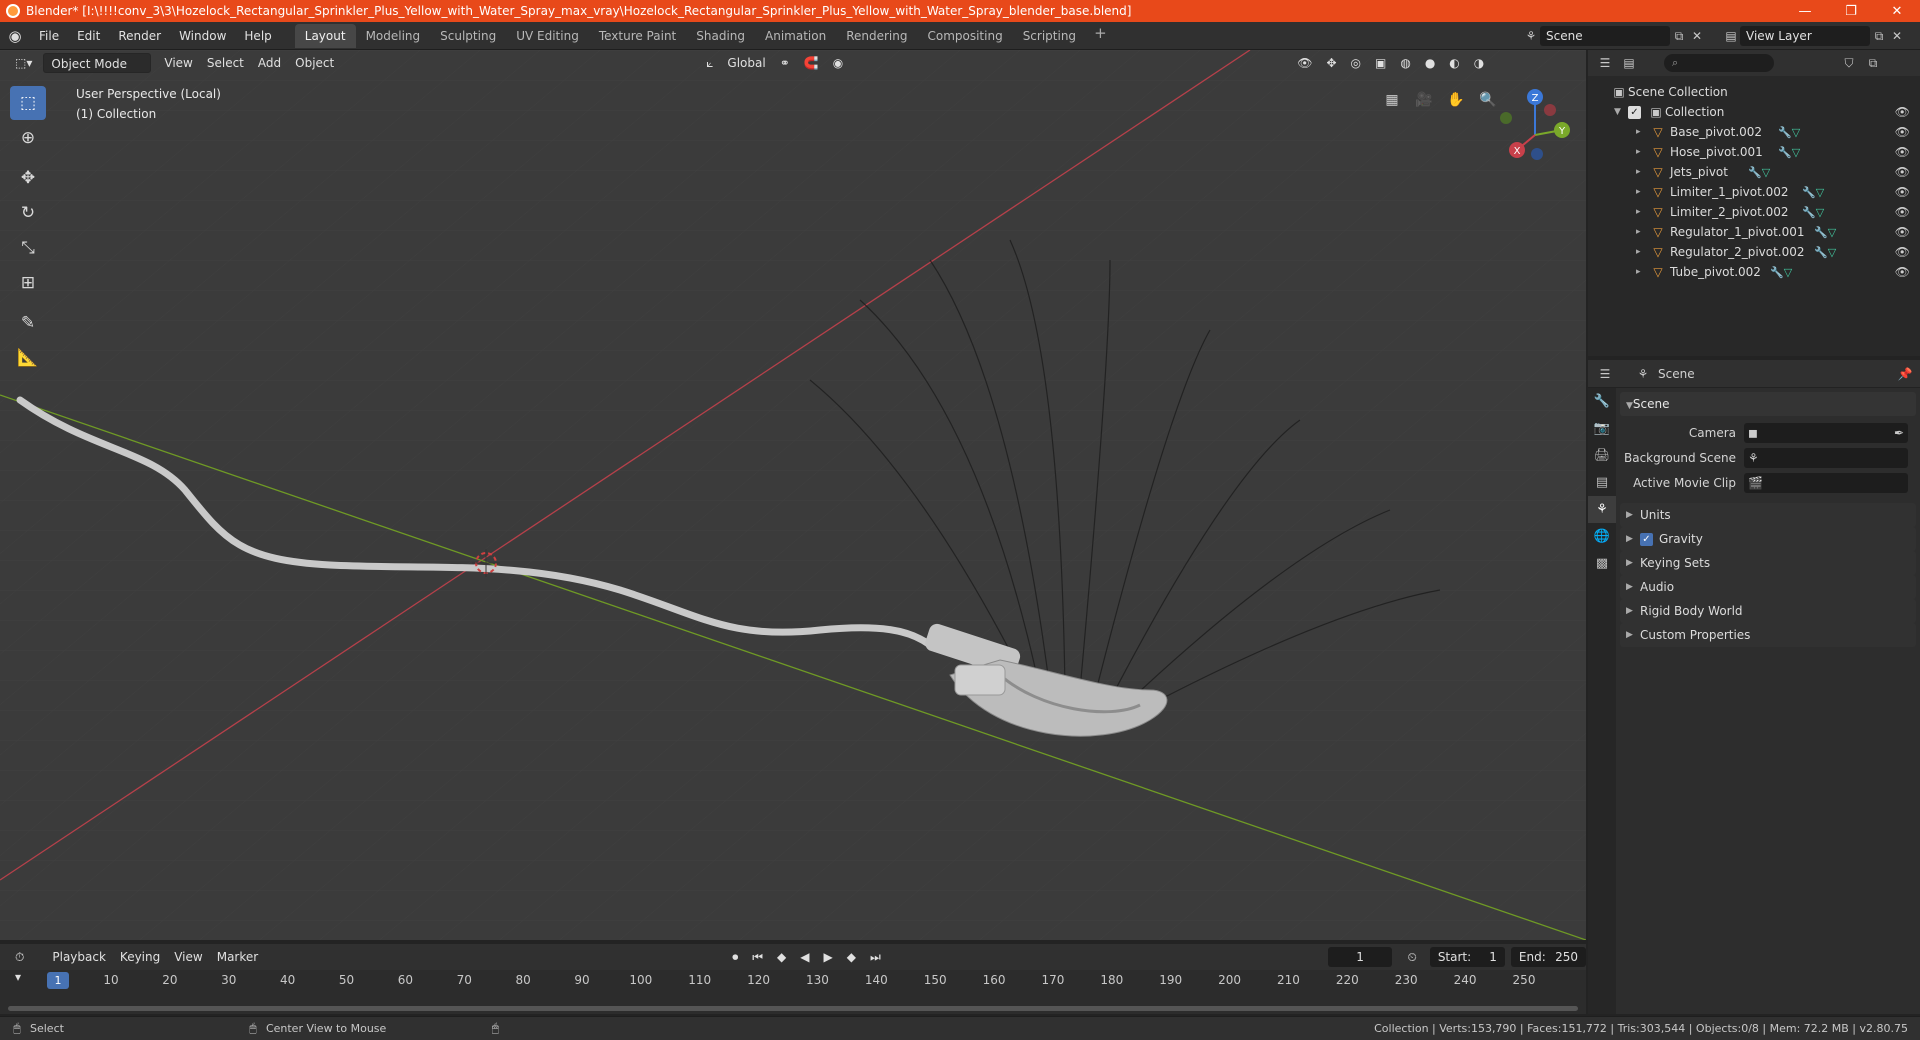  What do you see at coordinates (1467, 957) in the screenshot?
I see `start-frame-field: Start: 1` at bounding box center [1467, 957].